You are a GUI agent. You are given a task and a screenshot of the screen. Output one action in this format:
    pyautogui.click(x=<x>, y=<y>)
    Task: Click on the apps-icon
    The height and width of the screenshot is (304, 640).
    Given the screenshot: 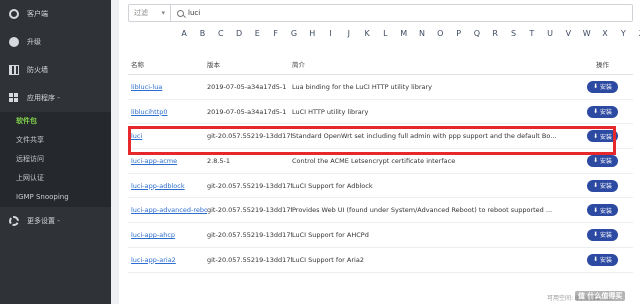 What is the action you would take?
    pyautogui.click(x=14, y=98)
    